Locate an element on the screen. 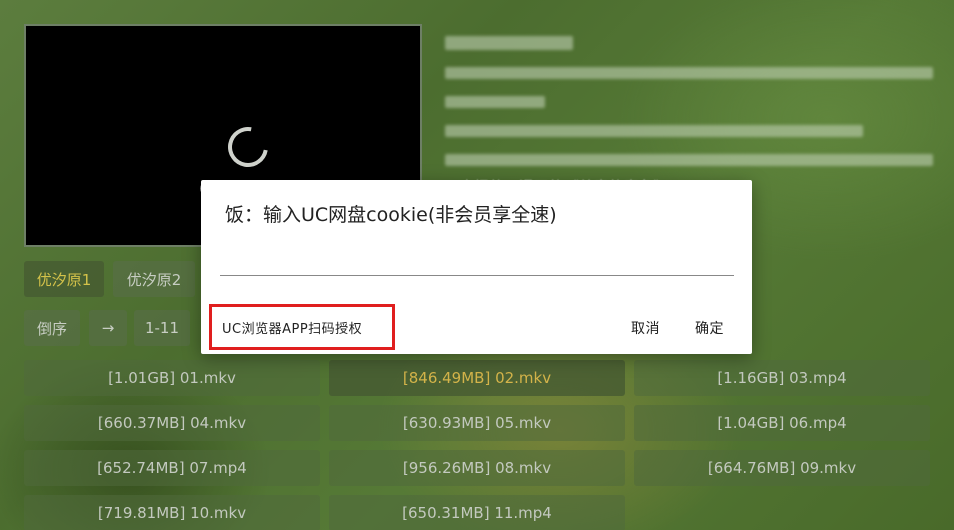 The height and width of the screenshot is (530, 954). reverse-order-label: 倒序 is located at coordinates (51, 328).